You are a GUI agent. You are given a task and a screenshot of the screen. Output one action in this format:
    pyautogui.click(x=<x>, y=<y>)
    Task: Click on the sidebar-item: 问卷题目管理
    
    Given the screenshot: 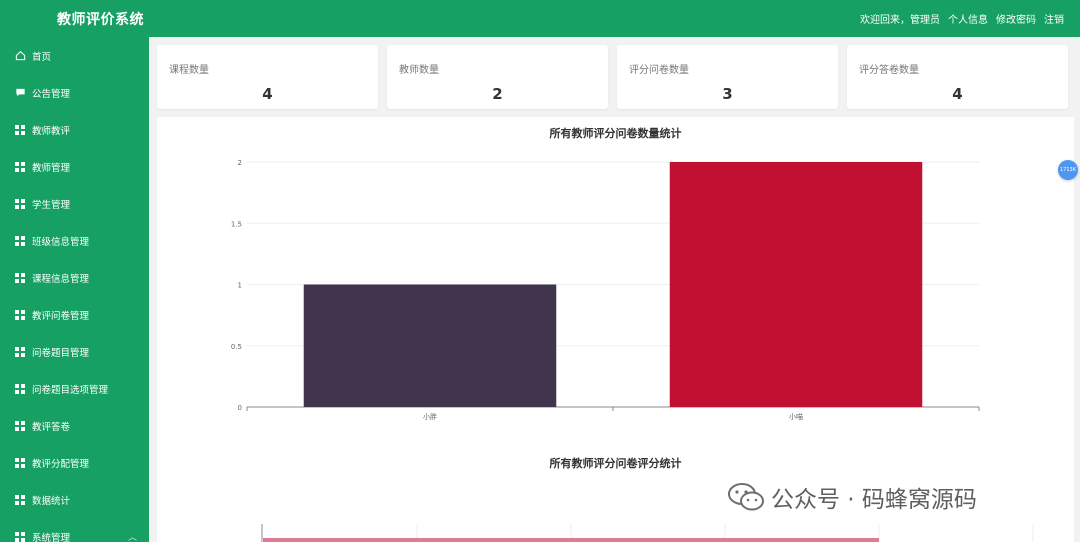 What is the action you would take?
    pyautogui.click(x=74, y=351)
    